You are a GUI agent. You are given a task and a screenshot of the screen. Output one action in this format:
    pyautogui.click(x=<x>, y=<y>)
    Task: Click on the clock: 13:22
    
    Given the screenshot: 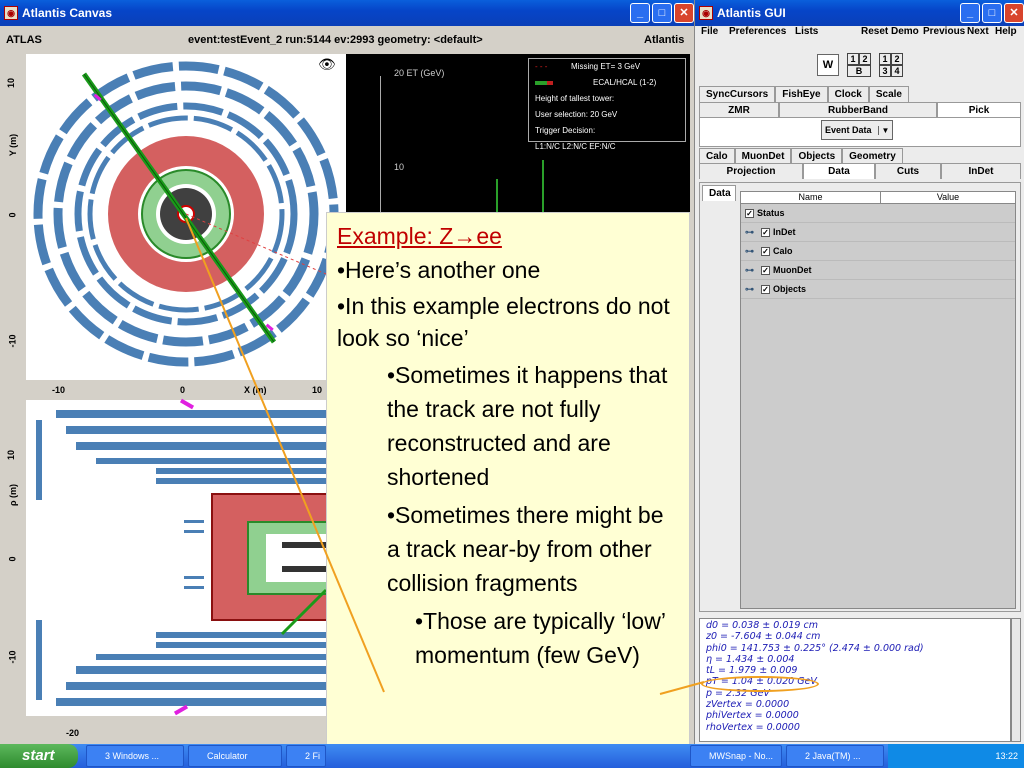 What is the action you would take?
    pyautogui.click(x=1006, y=756)
    